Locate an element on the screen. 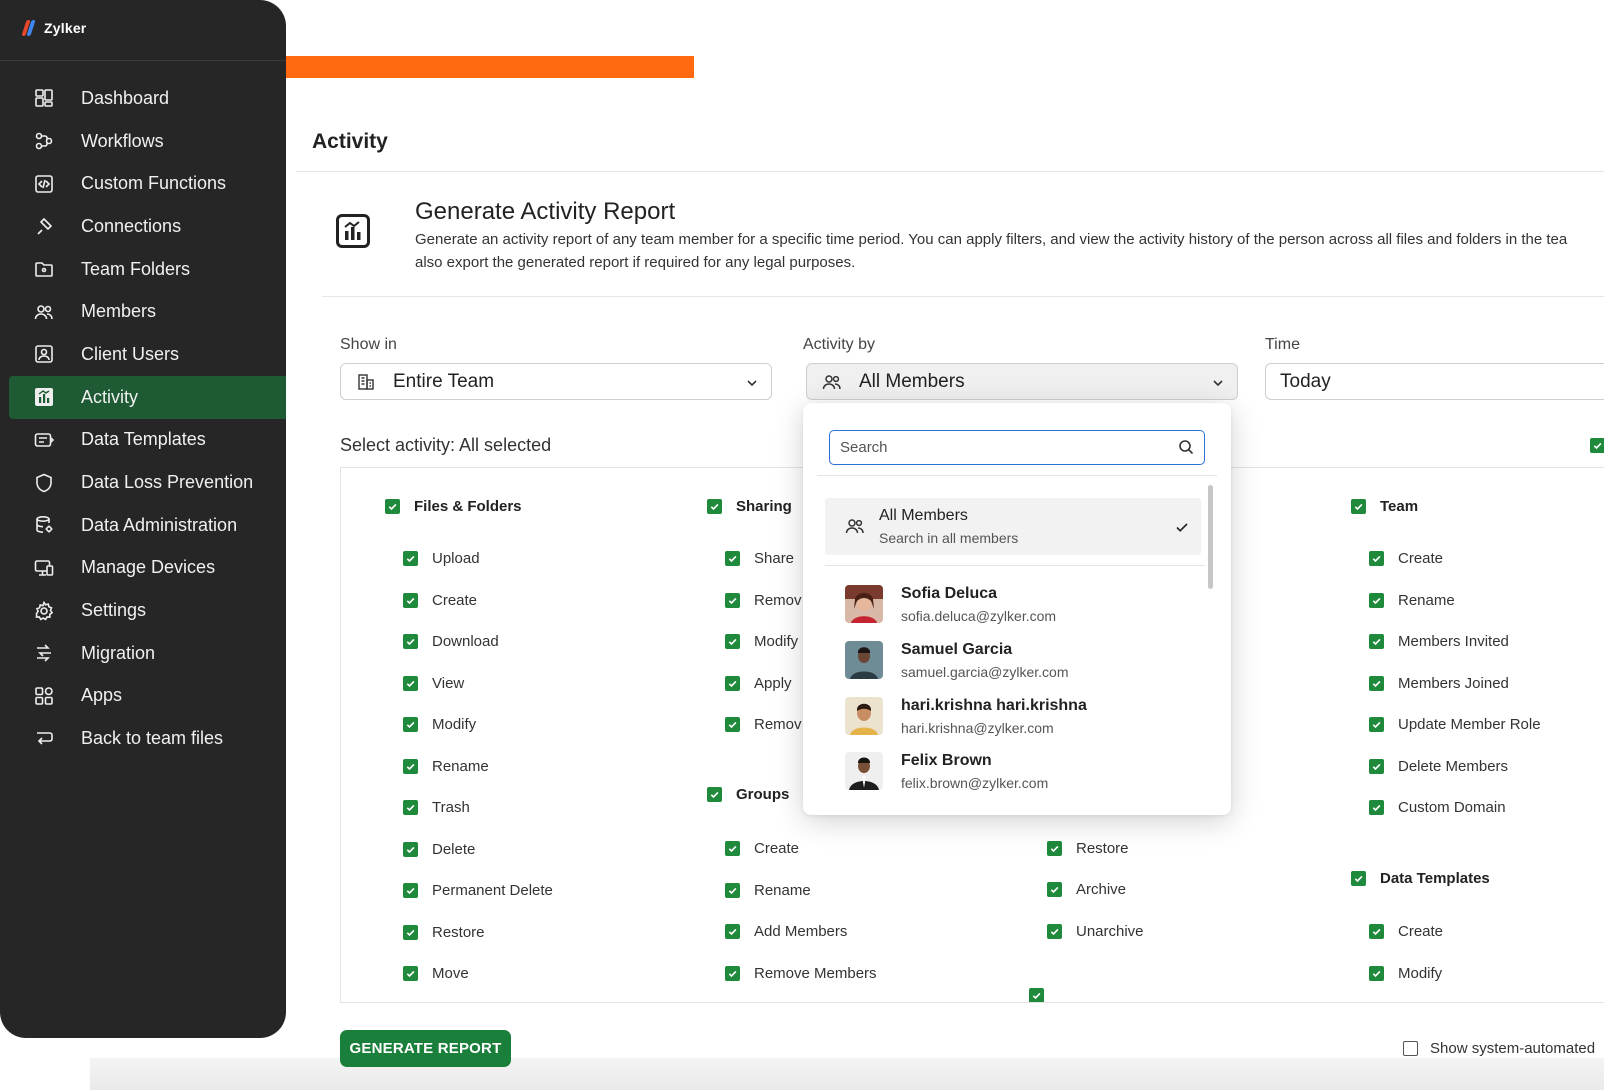 The image size is (1604, 1090). activity-option: Delete is located at coordinates (439, 849).